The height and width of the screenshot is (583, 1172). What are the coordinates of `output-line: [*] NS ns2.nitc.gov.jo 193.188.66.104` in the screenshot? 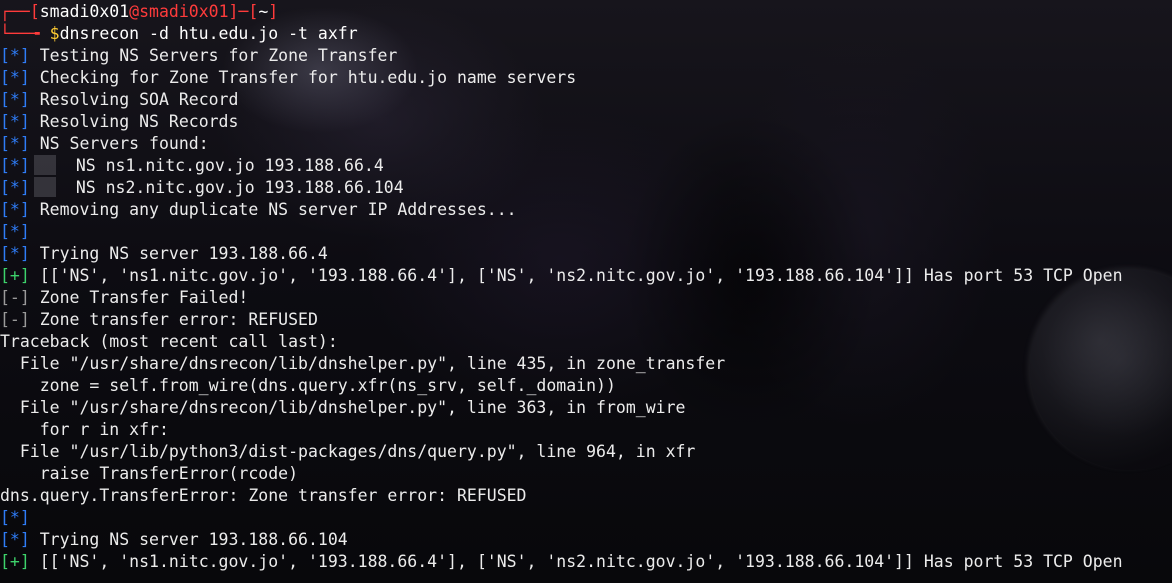 It's located at (202, 188).